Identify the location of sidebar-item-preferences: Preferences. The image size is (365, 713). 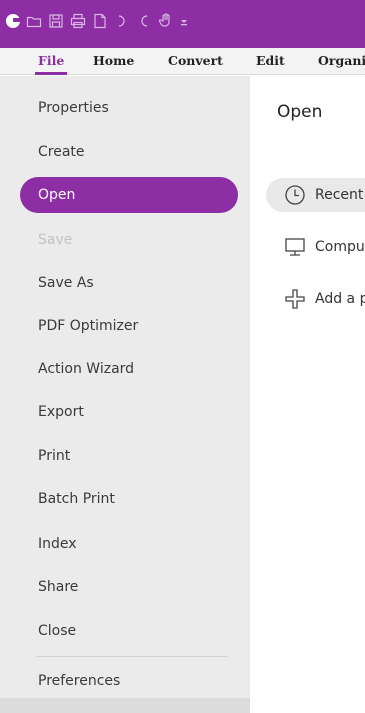
(129, 681).